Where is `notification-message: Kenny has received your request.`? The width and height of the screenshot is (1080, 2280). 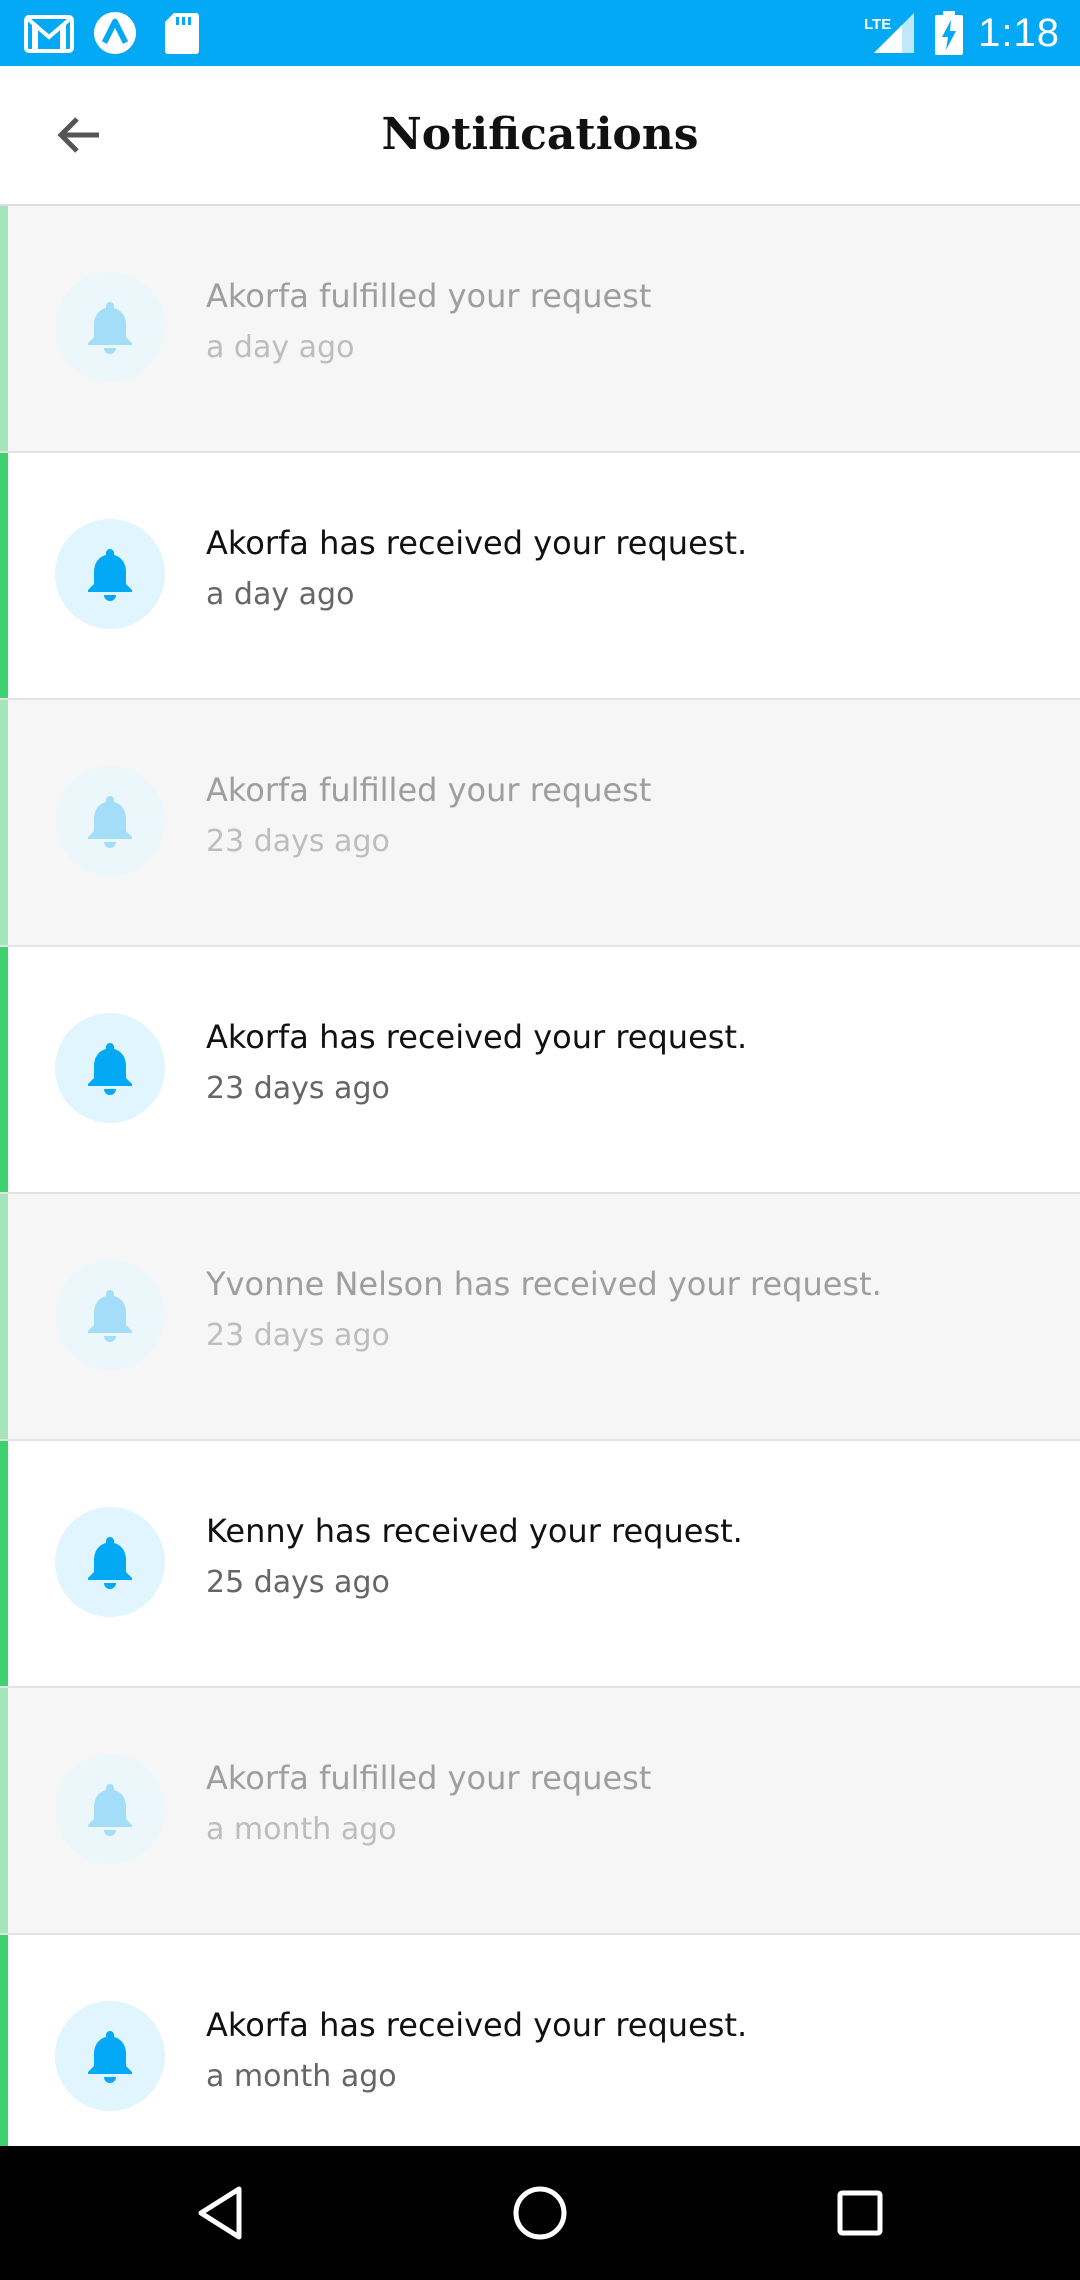
notification-message: Kenny has received your request. is located at coordinates (474, 1531).